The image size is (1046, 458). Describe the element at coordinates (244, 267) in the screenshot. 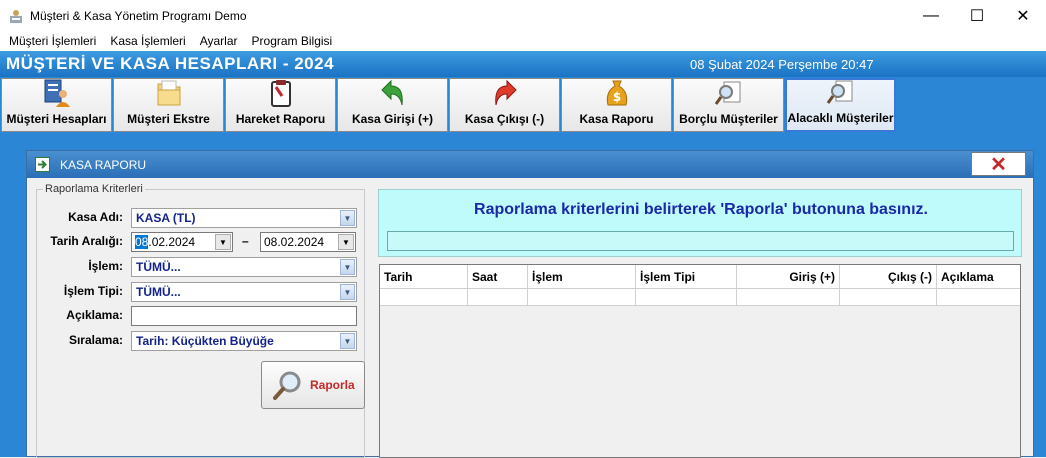

I see `islem-select: TÜMÜ... ▼` at that location.